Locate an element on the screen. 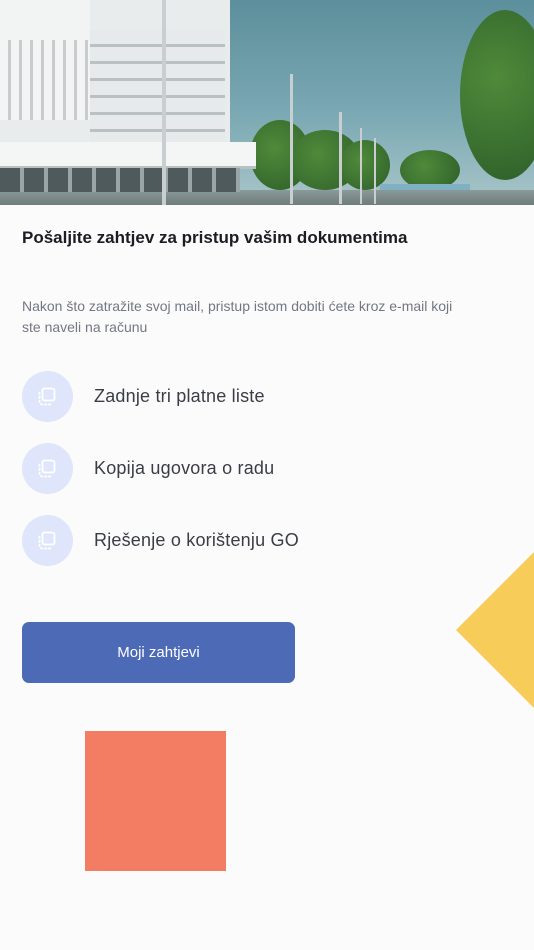  decorative-salmon-square is located at coordinates (155, 801).